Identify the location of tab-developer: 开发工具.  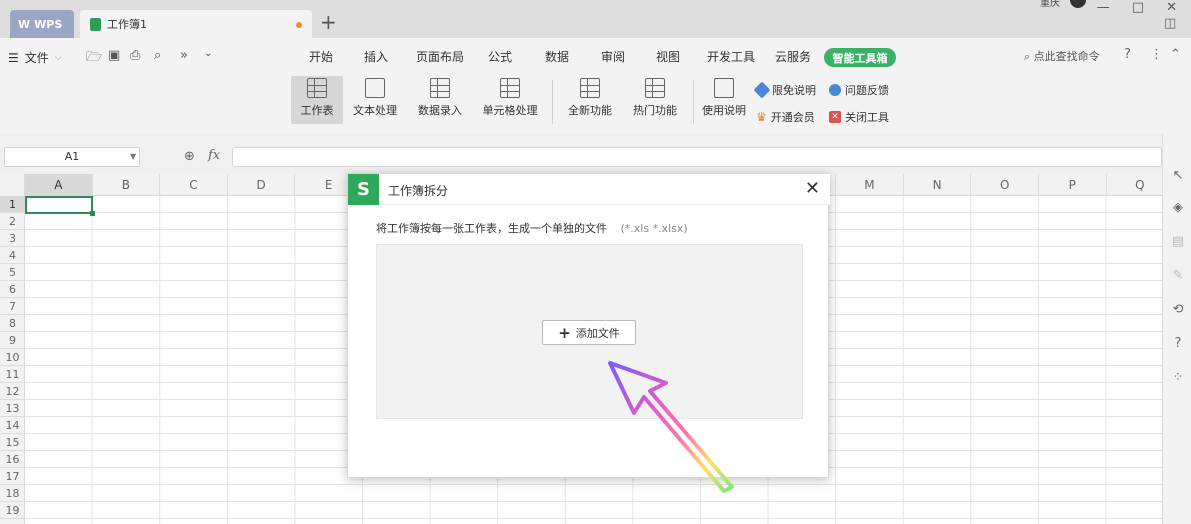
(731, 56).